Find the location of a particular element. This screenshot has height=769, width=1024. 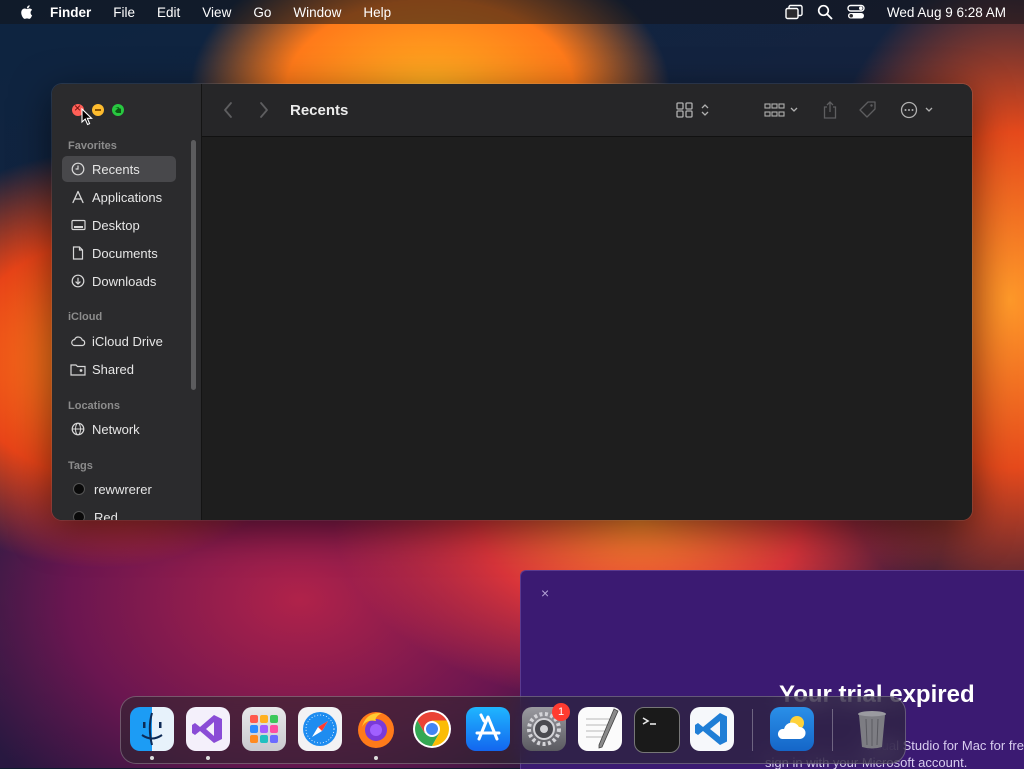

sidebar-scrollbar is located at coordinates (193, 265).